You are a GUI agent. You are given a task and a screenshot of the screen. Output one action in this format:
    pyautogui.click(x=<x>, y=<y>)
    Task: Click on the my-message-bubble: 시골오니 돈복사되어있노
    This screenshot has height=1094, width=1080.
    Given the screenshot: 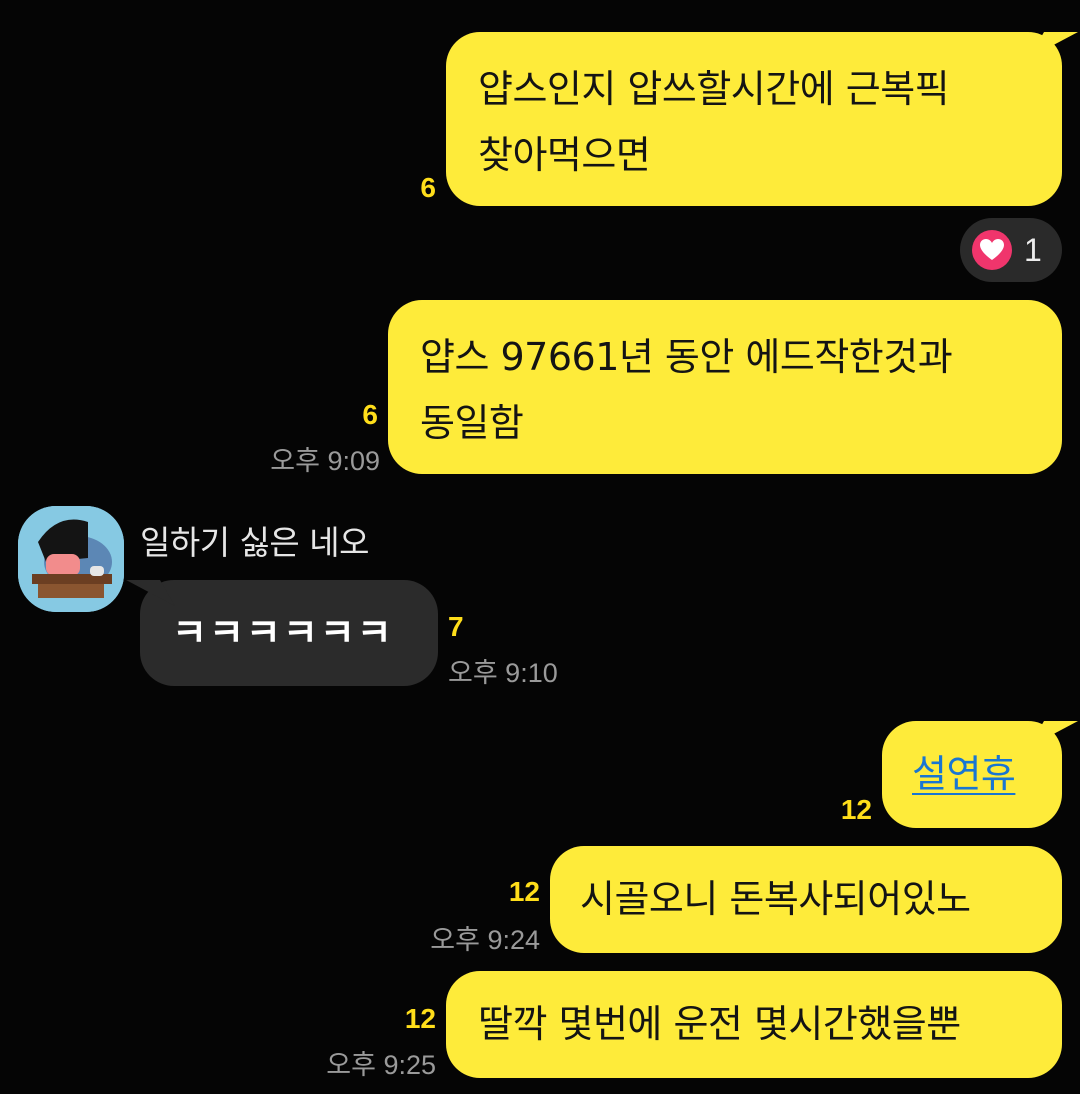 What is the action you would take?
    pyautogui.click(x=806, y=899)
    